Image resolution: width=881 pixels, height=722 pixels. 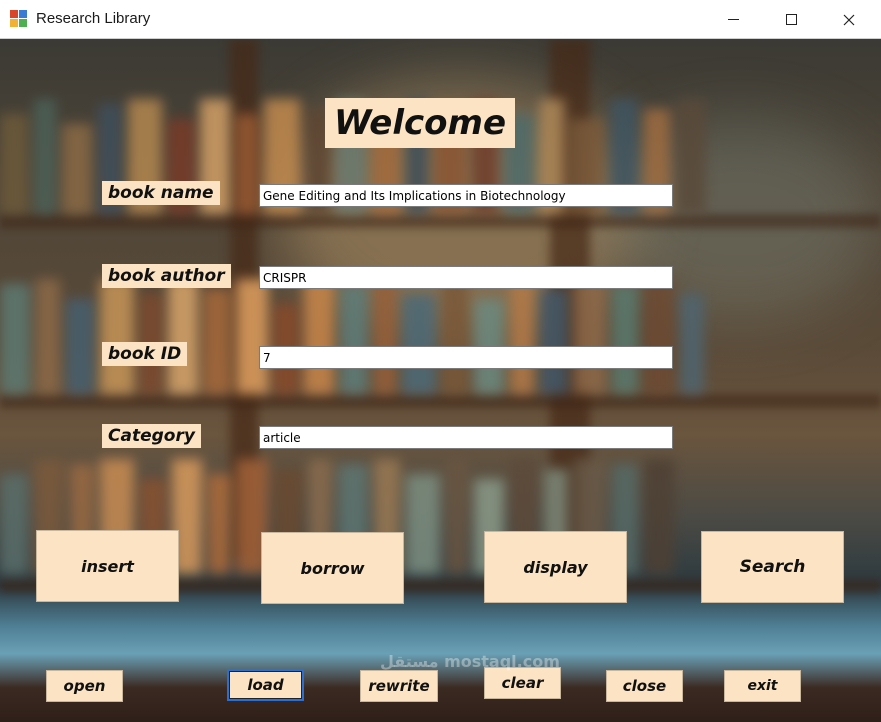 I want to click on title-bar: Research Library, so click(x=440, y=19).